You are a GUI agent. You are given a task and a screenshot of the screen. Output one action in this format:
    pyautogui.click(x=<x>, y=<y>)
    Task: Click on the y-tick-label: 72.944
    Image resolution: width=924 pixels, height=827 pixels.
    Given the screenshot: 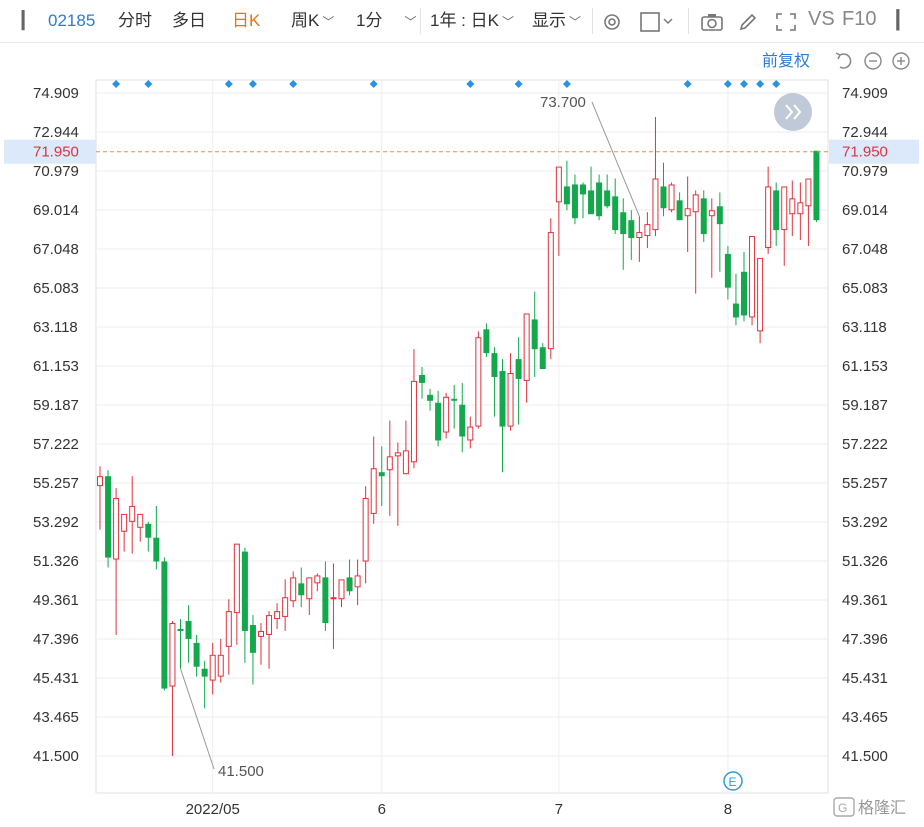 What is the action you would take?
    pyautogui.click(x=865, y=132)
    